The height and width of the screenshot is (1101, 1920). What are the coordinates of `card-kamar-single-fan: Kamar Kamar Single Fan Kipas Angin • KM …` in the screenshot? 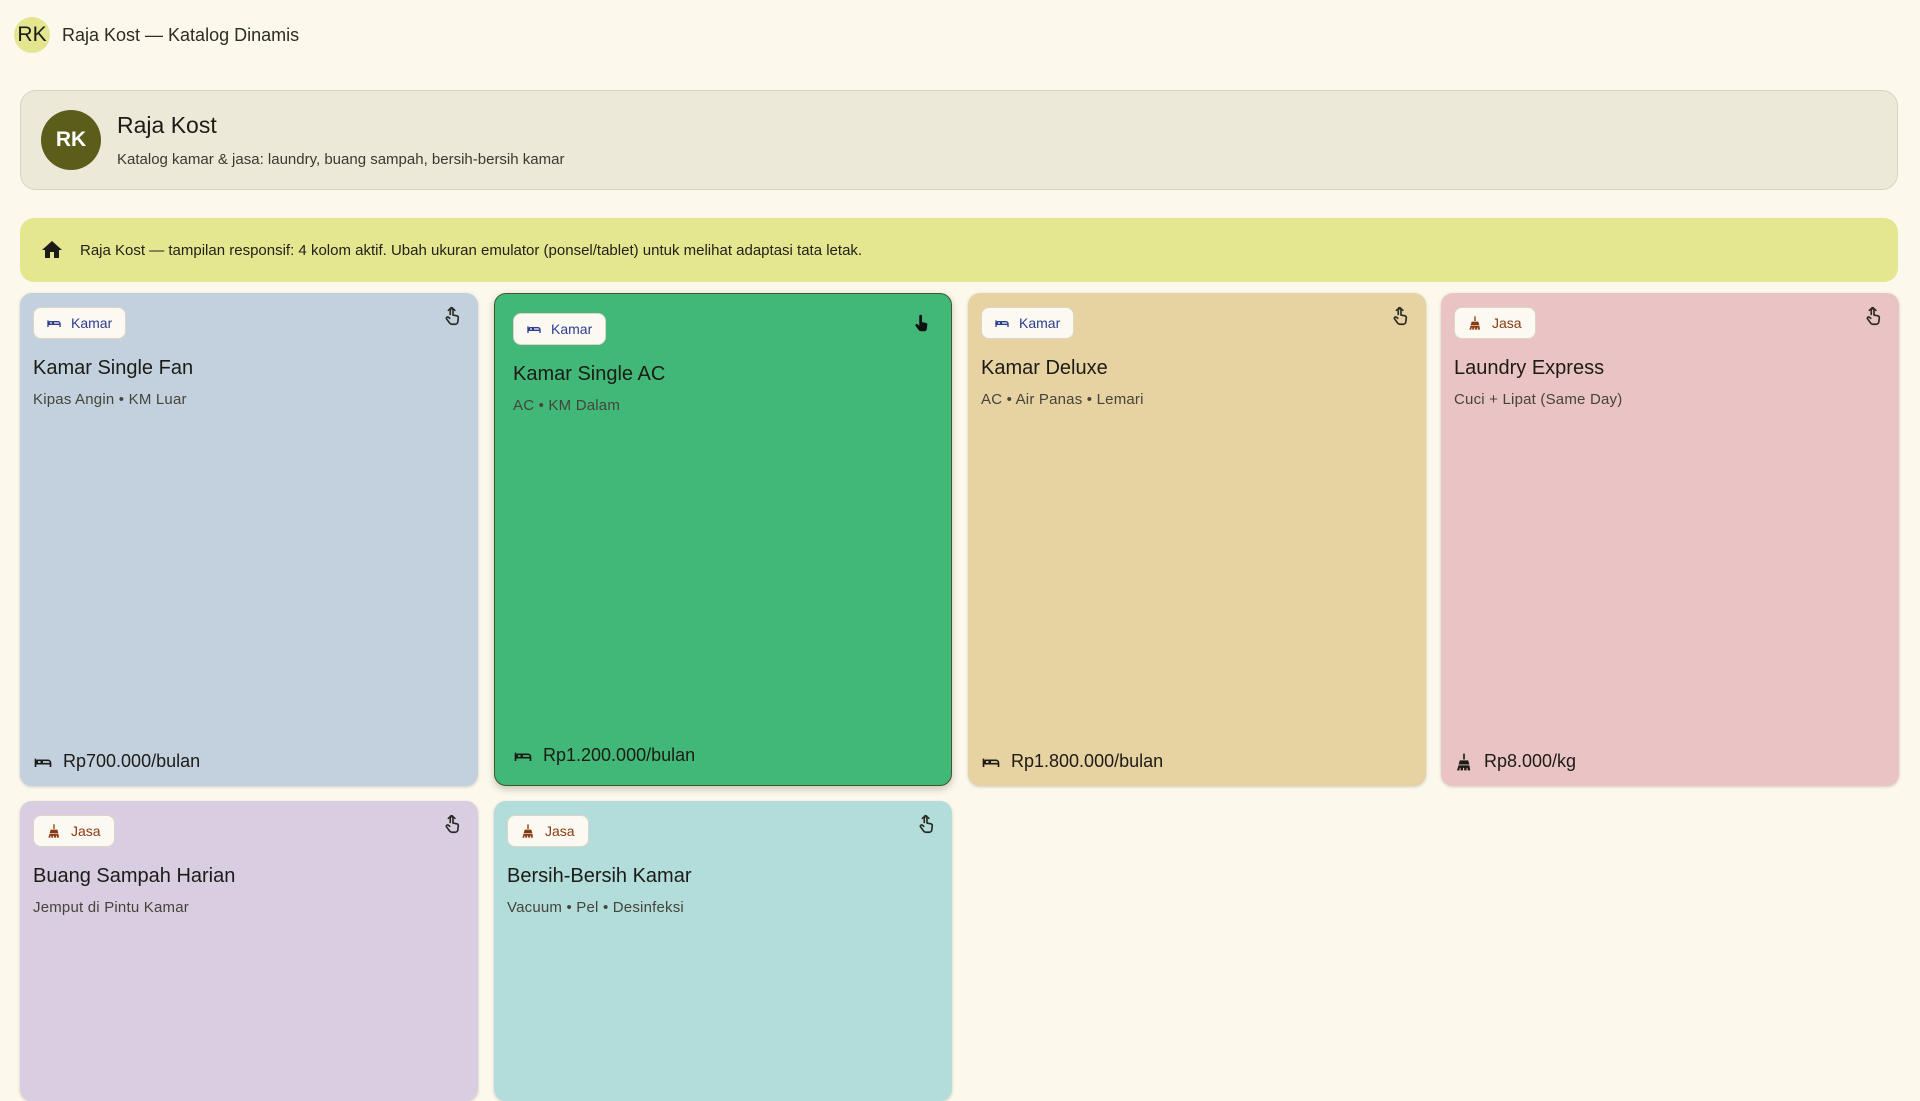 It's located at (249, 539).